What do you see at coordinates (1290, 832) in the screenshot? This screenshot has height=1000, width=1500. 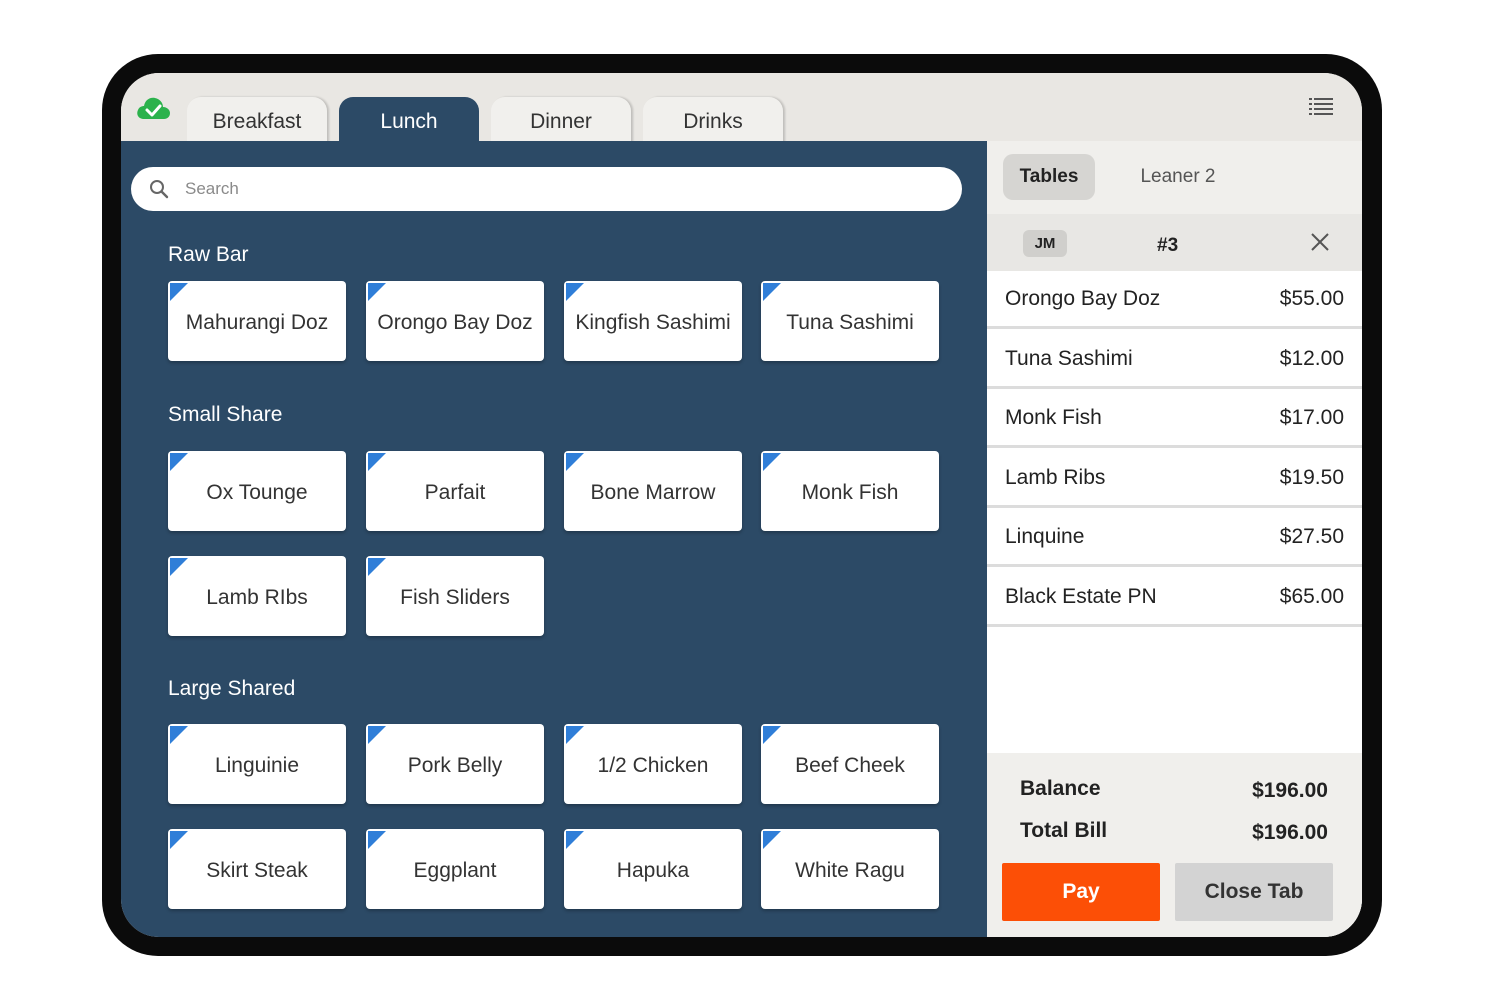 I see `total-bill-value: $196.00` at bounding box center [1290, 832].